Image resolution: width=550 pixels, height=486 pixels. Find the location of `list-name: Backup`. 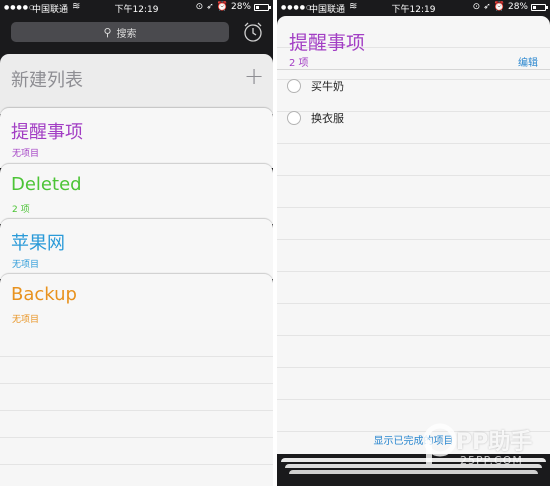

list-name: Backup is located at coordinates (44, 294).